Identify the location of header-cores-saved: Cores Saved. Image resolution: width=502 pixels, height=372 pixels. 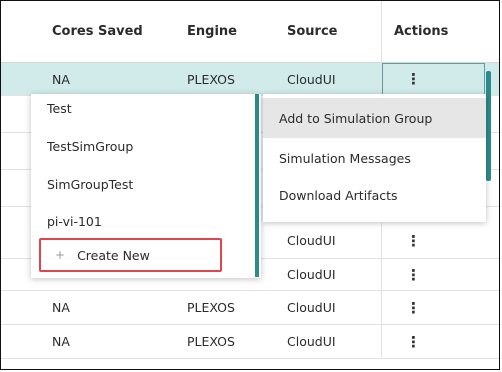
(86, 31).